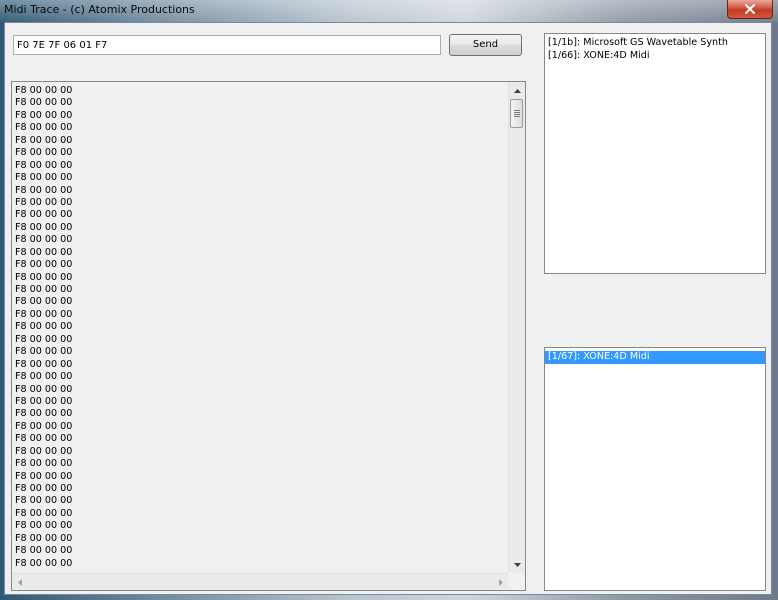 Image resolution: width=778 pixels, height=600 pixels. Describe the element at coordinates (517, 564) in the screenshot. I see `scroll-down-arrow-icon` at that location.